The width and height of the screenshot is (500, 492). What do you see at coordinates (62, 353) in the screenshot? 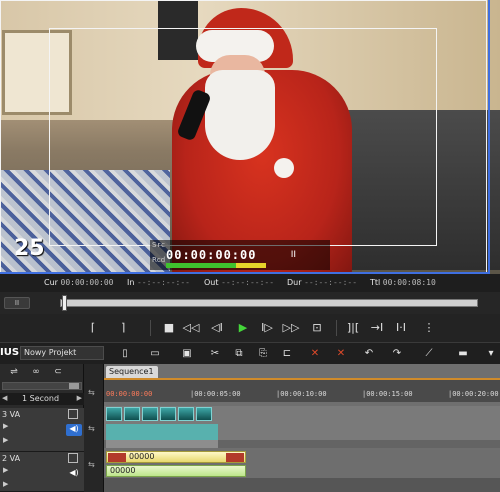
I see `project-name-field: Nowy Projekt` at bounding box center [62, 353].